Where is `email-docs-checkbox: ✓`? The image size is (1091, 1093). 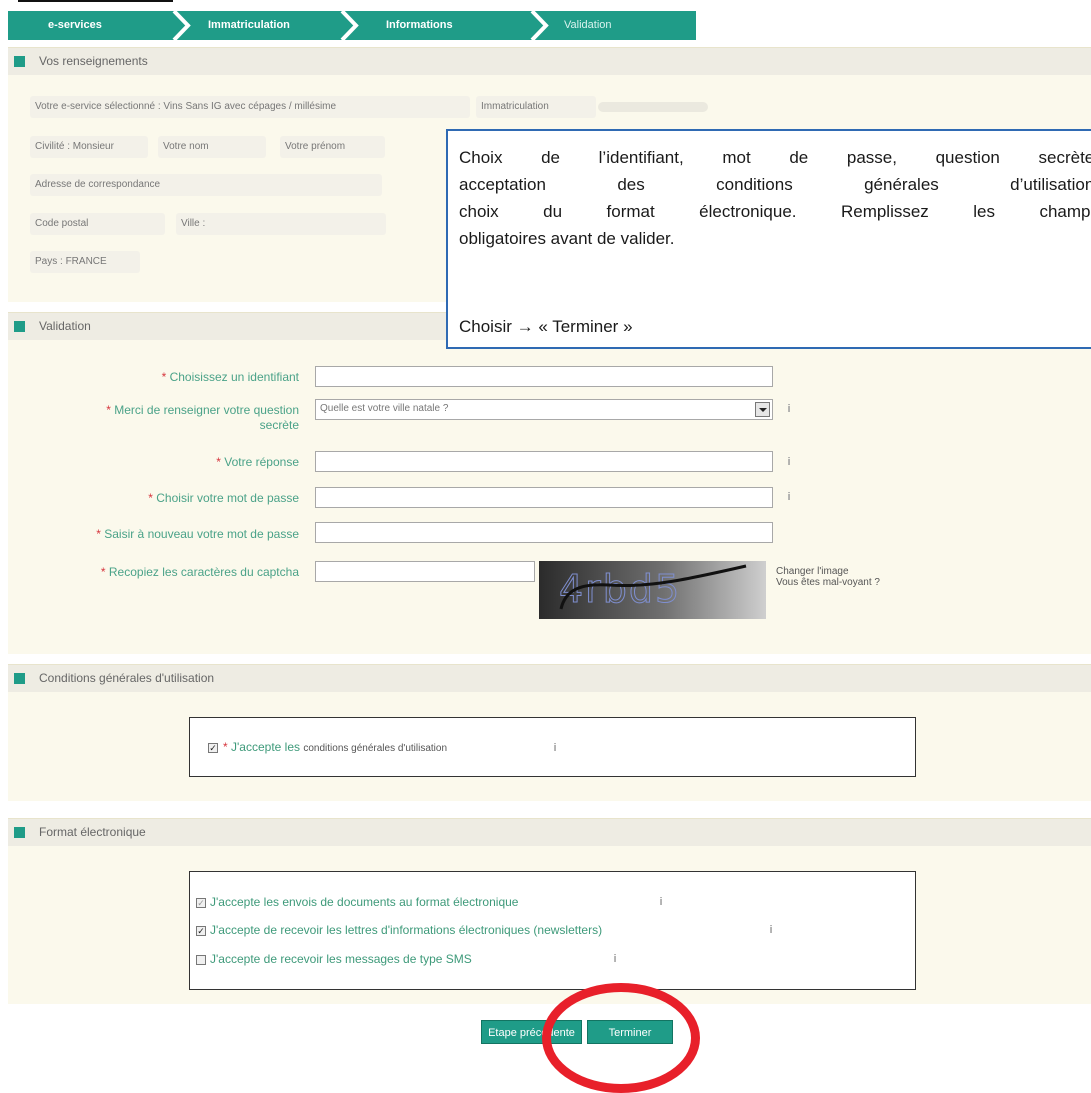
email-docs-checkbox: ✓ is located at coordinates (201, 903).